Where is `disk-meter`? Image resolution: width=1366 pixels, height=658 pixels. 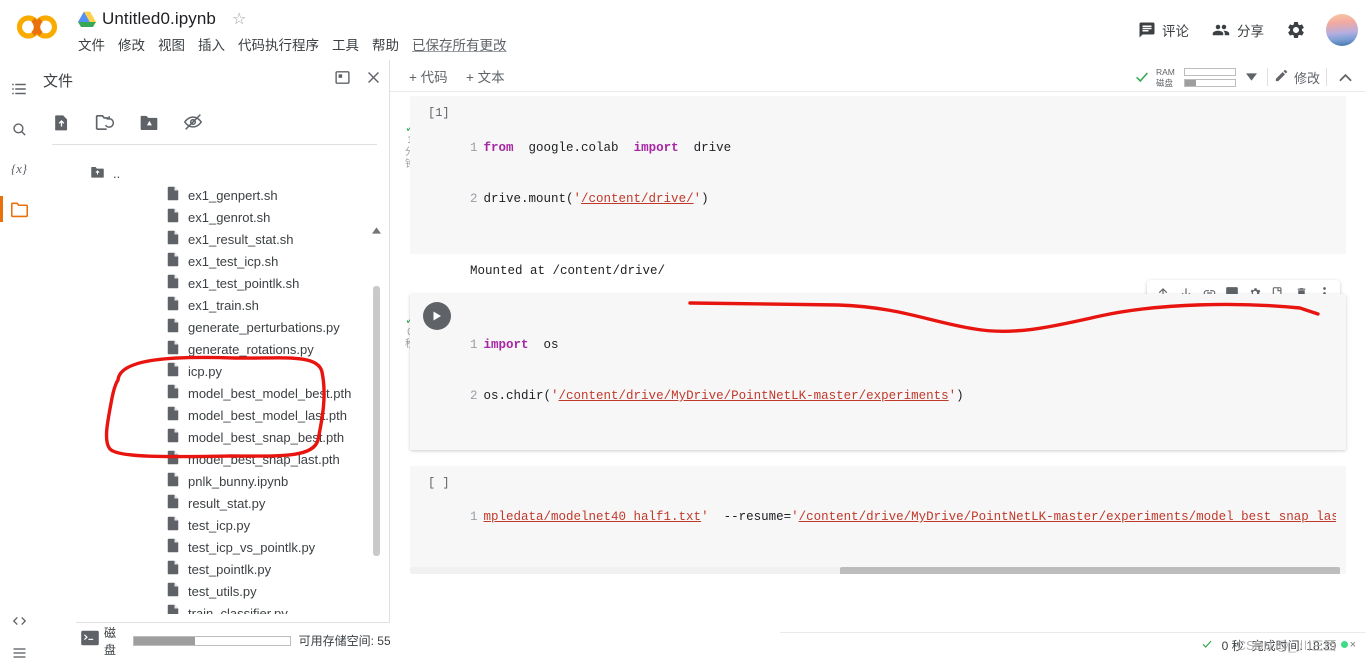 disk-meter is located at coordinates (1209, 82).